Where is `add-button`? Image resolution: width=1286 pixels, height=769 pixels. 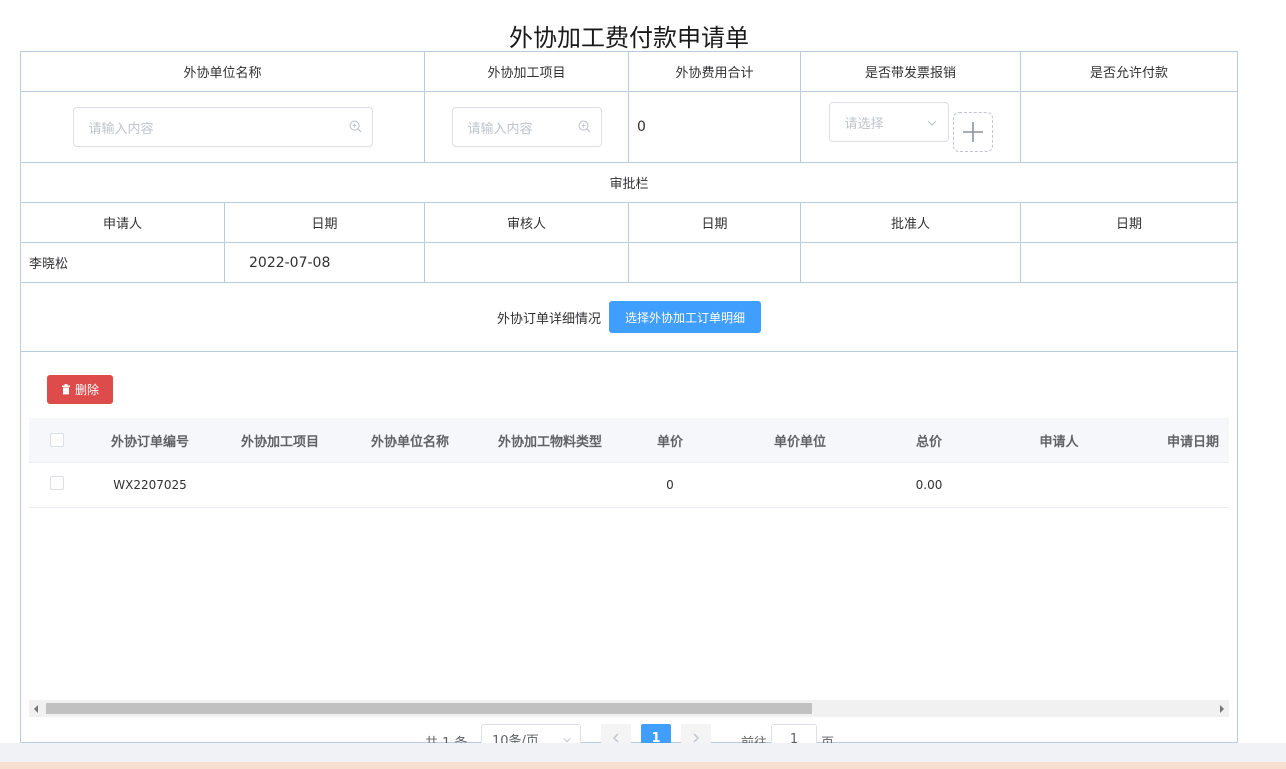
add-button is located at coordinates (972, 132).